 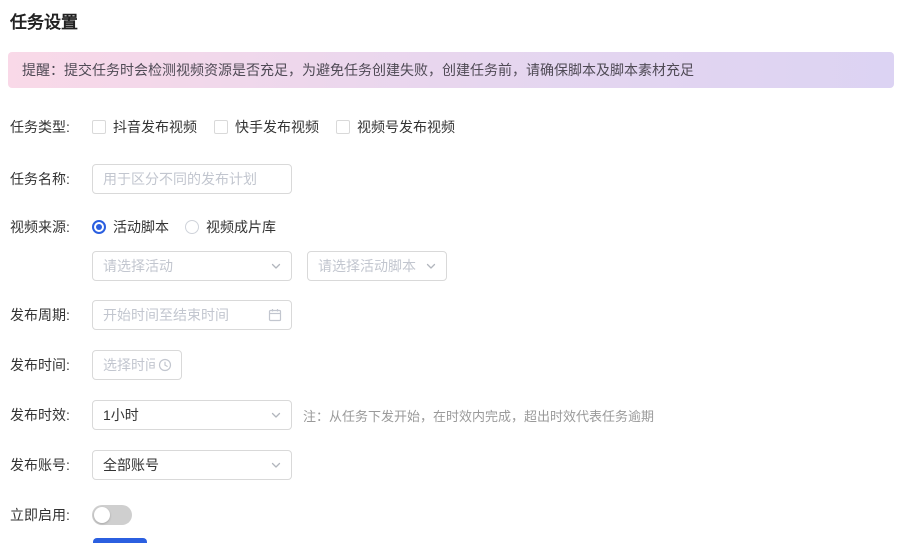 I want to click on checkbox-label-kuaishou: 快手发布视频, so click(x=277, y=127).